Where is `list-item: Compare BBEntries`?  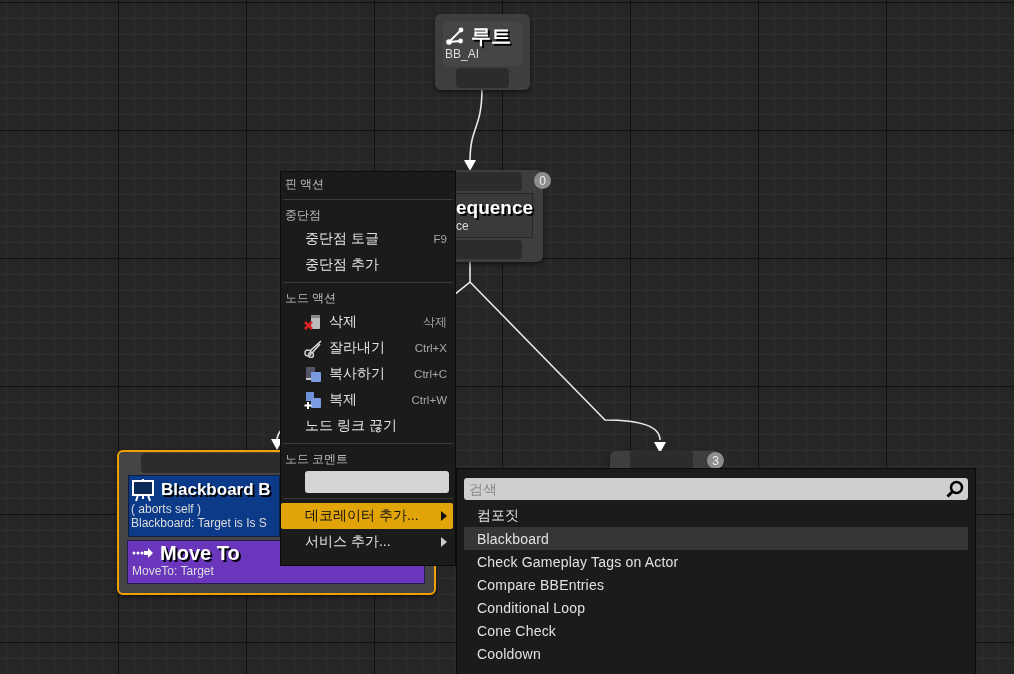 list-item: Compare BBEntries is located at coordinates (716, 584).